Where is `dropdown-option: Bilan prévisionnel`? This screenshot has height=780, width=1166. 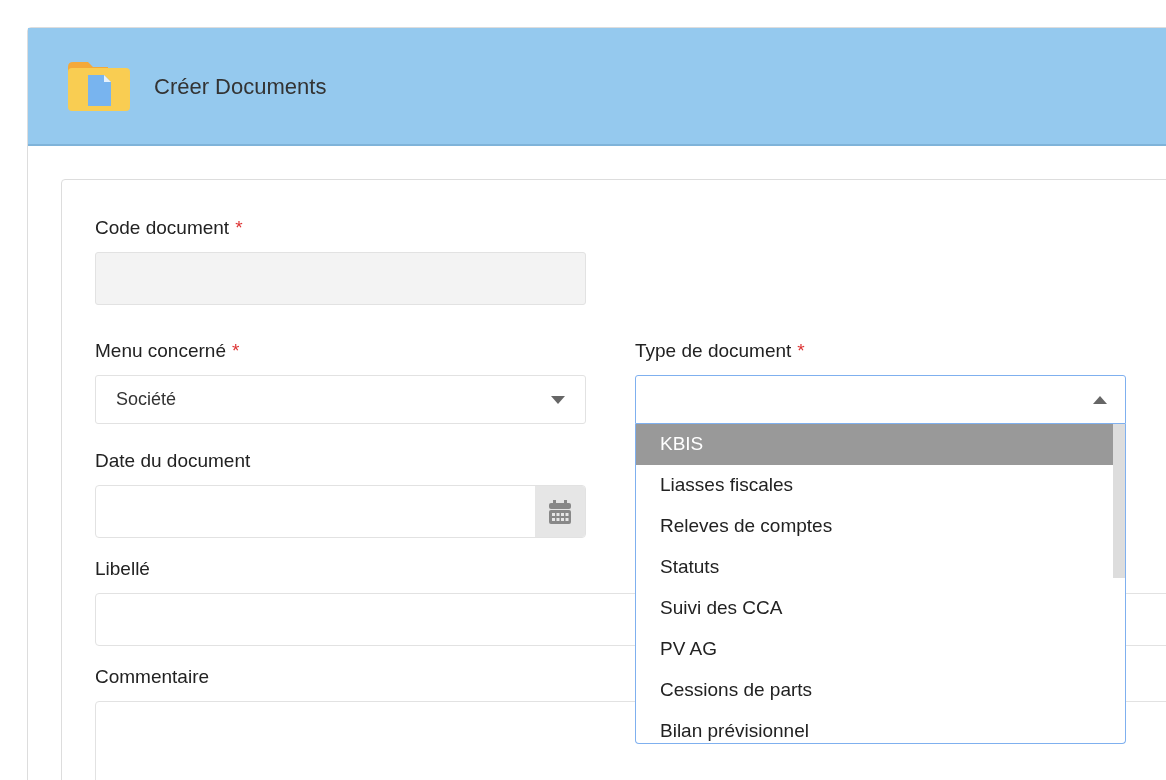
dropdown-option: Bilan prévisionnel is located at coordinates (874, 727).